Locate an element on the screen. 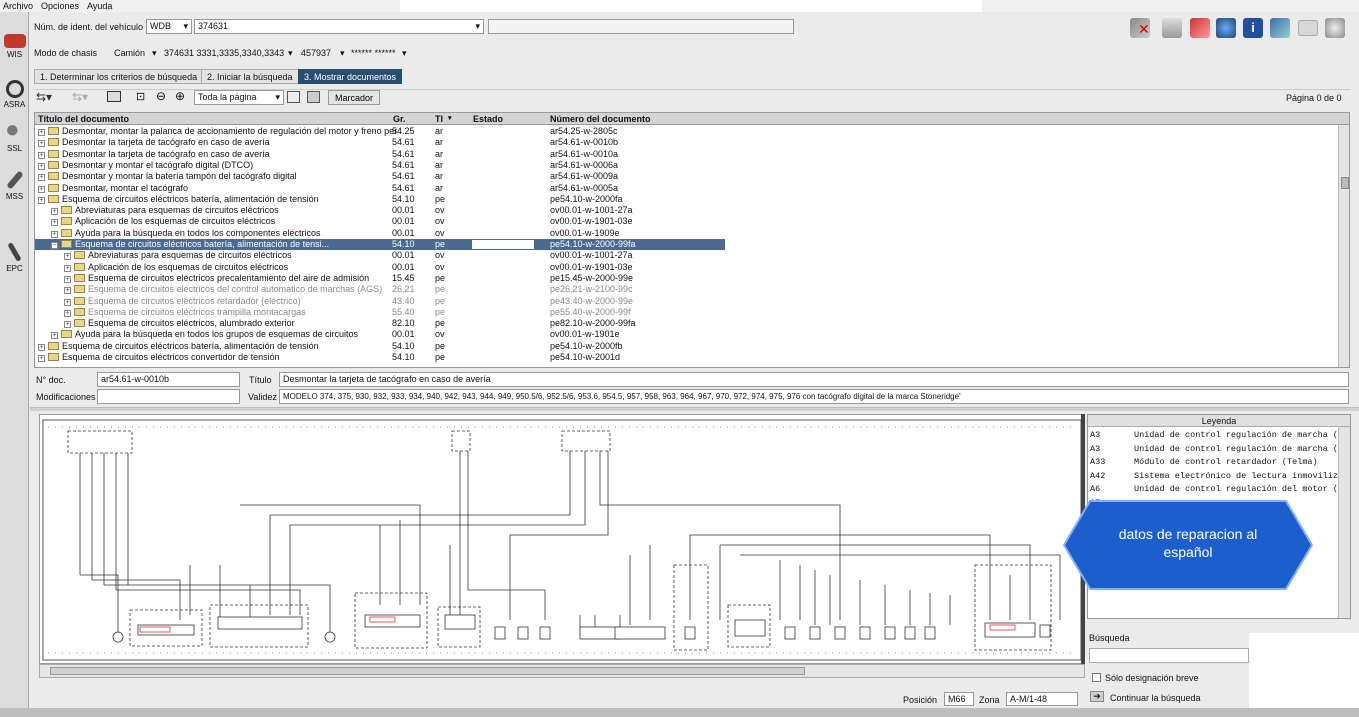 The height and width of the screenshot is (717, 1359). help-icon is located at coordinates (1335, 28).